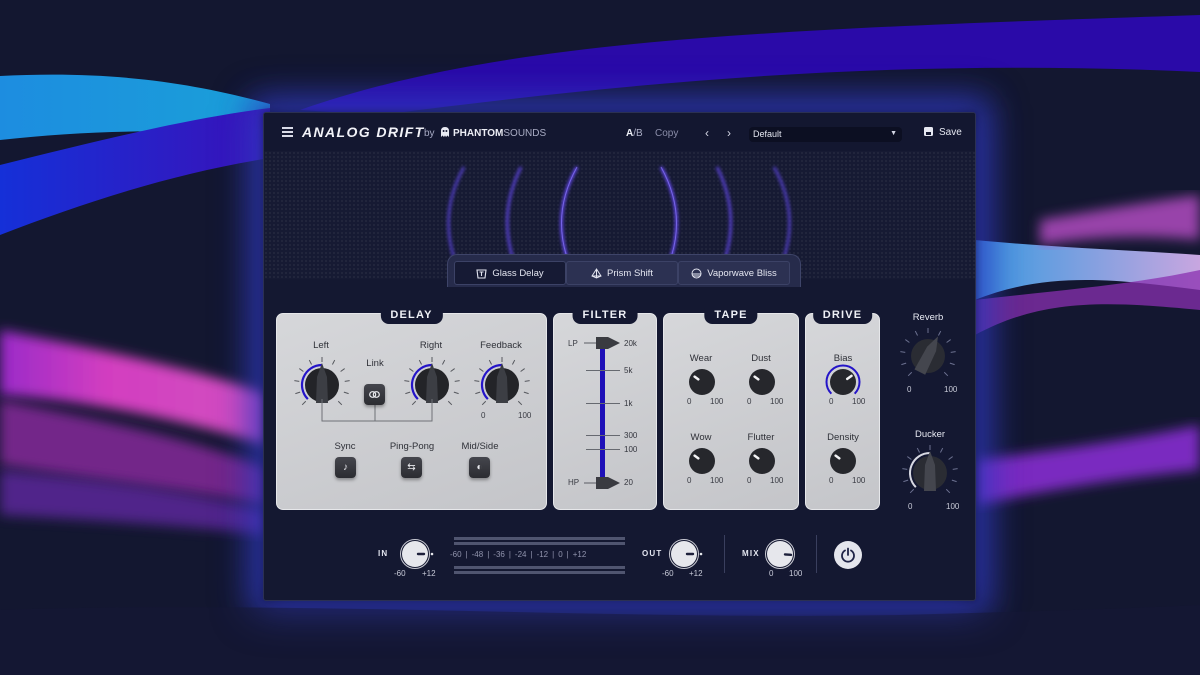  Describe the element at coordinates (702, 461) in the screenshot. I see `wow-knob` at that location.